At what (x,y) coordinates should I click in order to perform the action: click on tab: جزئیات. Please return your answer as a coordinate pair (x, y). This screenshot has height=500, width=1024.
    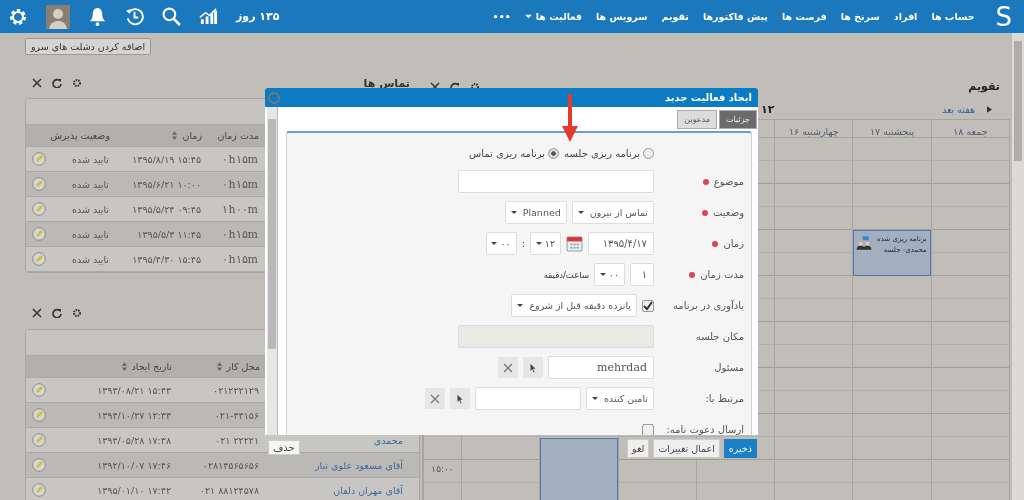
    Looking at the image, I should click on (738, 119).